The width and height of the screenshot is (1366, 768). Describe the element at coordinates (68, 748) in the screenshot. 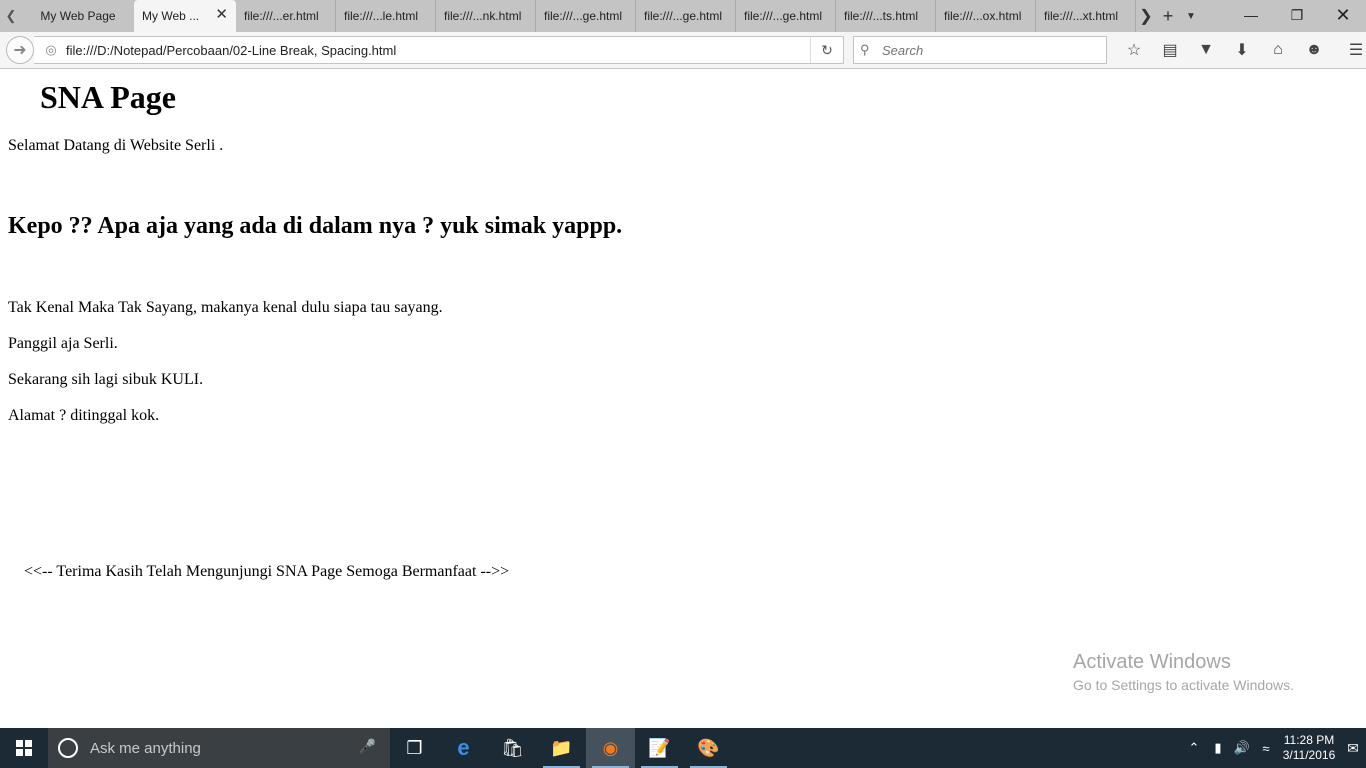

I see `cortana-icon` at that location.